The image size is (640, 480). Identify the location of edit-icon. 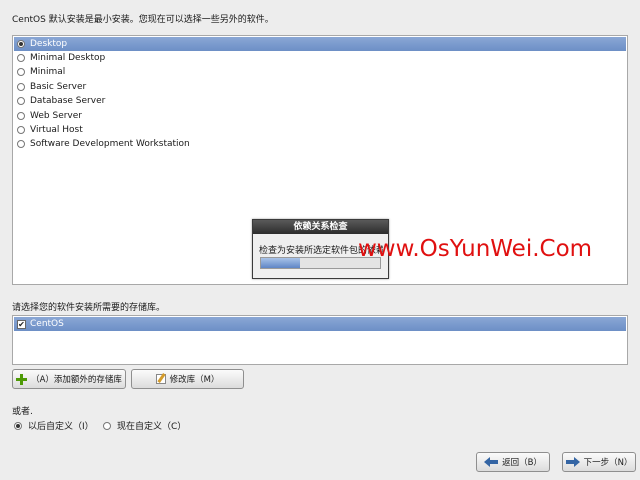
(160, 379).